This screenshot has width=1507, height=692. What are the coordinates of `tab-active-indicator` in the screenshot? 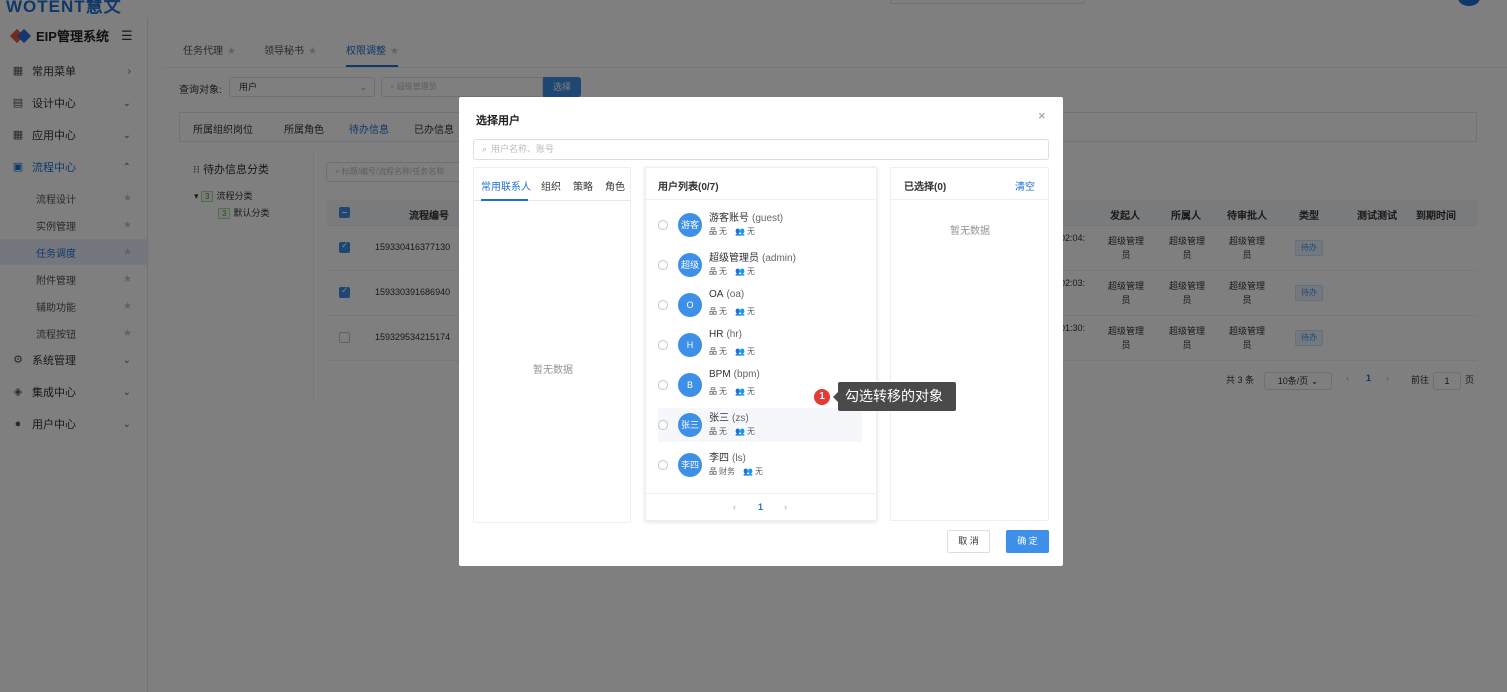 It's located at (504, 200).